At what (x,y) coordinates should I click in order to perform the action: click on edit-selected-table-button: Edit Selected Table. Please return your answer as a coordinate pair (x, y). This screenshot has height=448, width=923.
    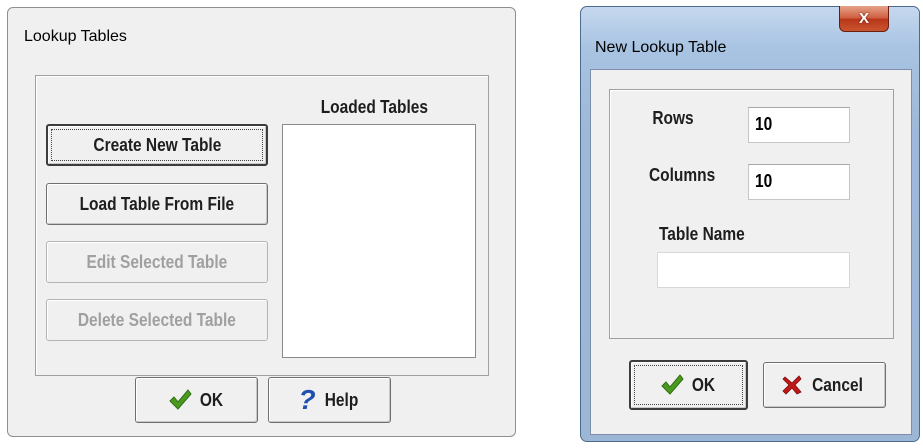
    Looking at the image, I should click on (157, 262).